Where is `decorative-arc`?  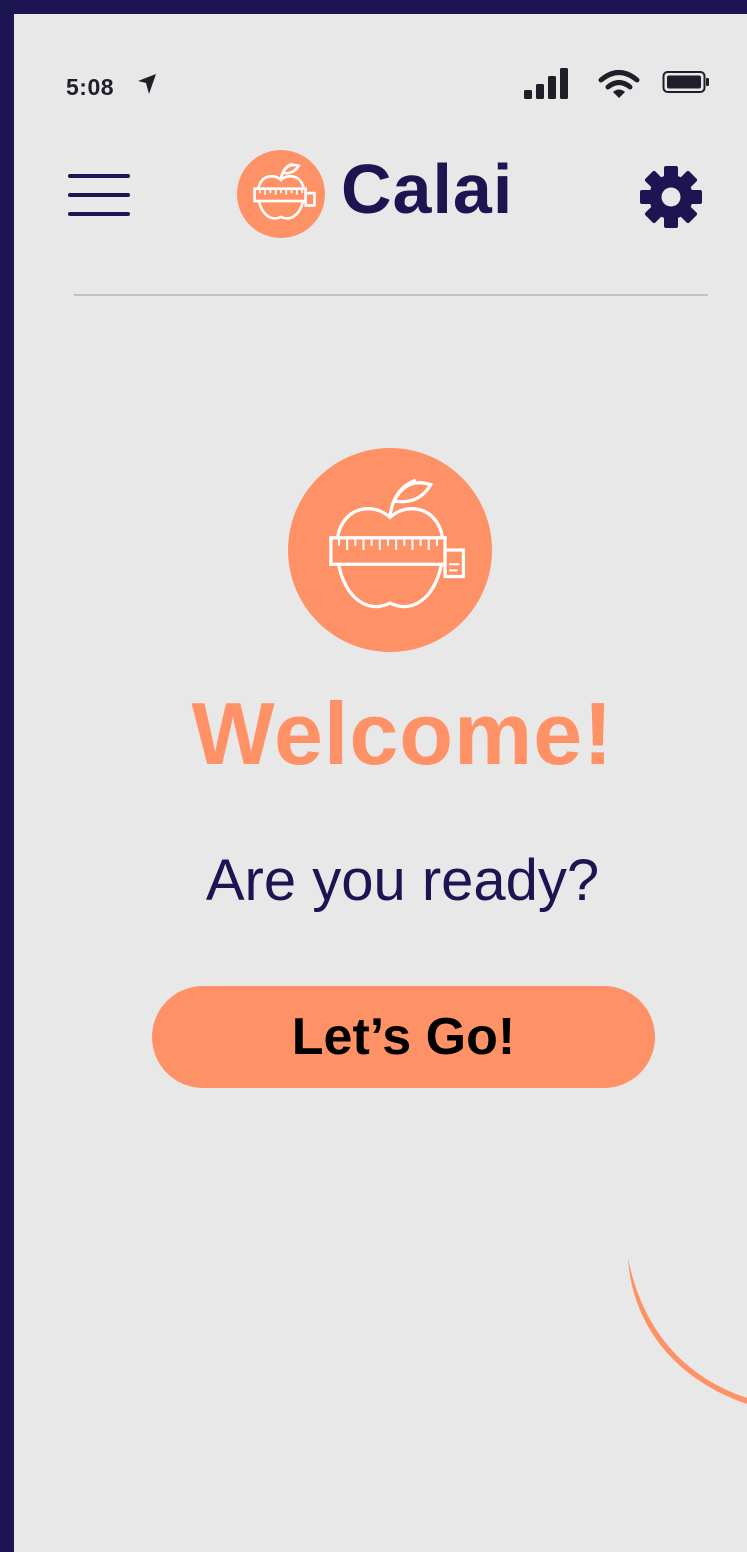
decorative-arc is located at coordinates (687, 1331).